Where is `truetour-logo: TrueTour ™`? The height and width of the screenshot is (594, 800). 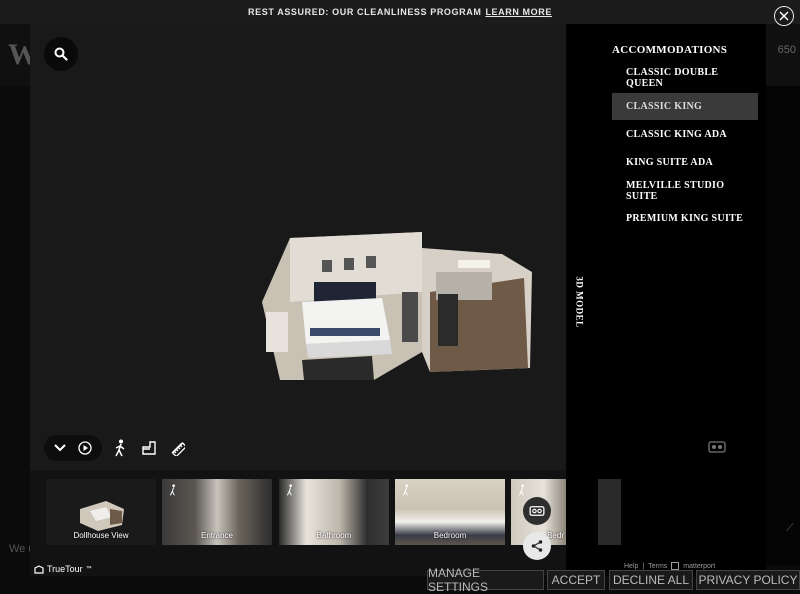 truetour-logo: TrueTour ™ is located at coordinates (63, 569).